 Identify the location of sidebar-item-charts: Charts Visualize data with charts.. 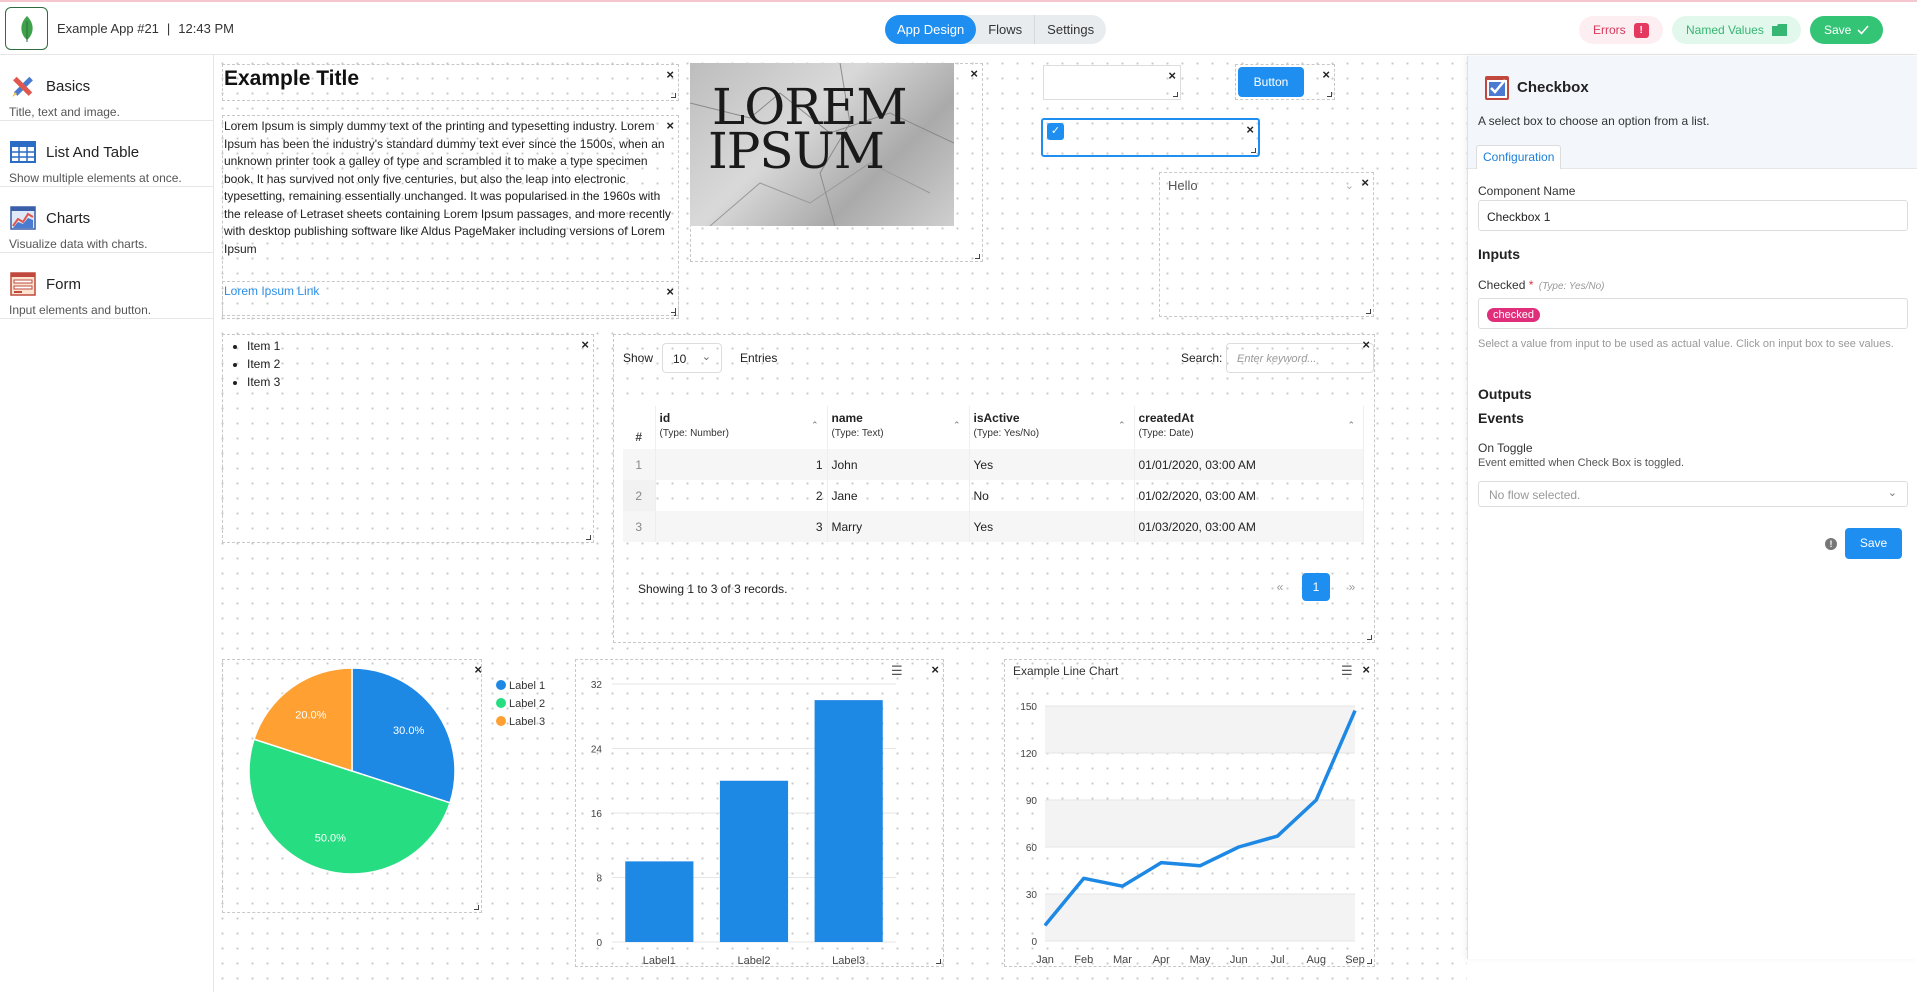
(106, 220).